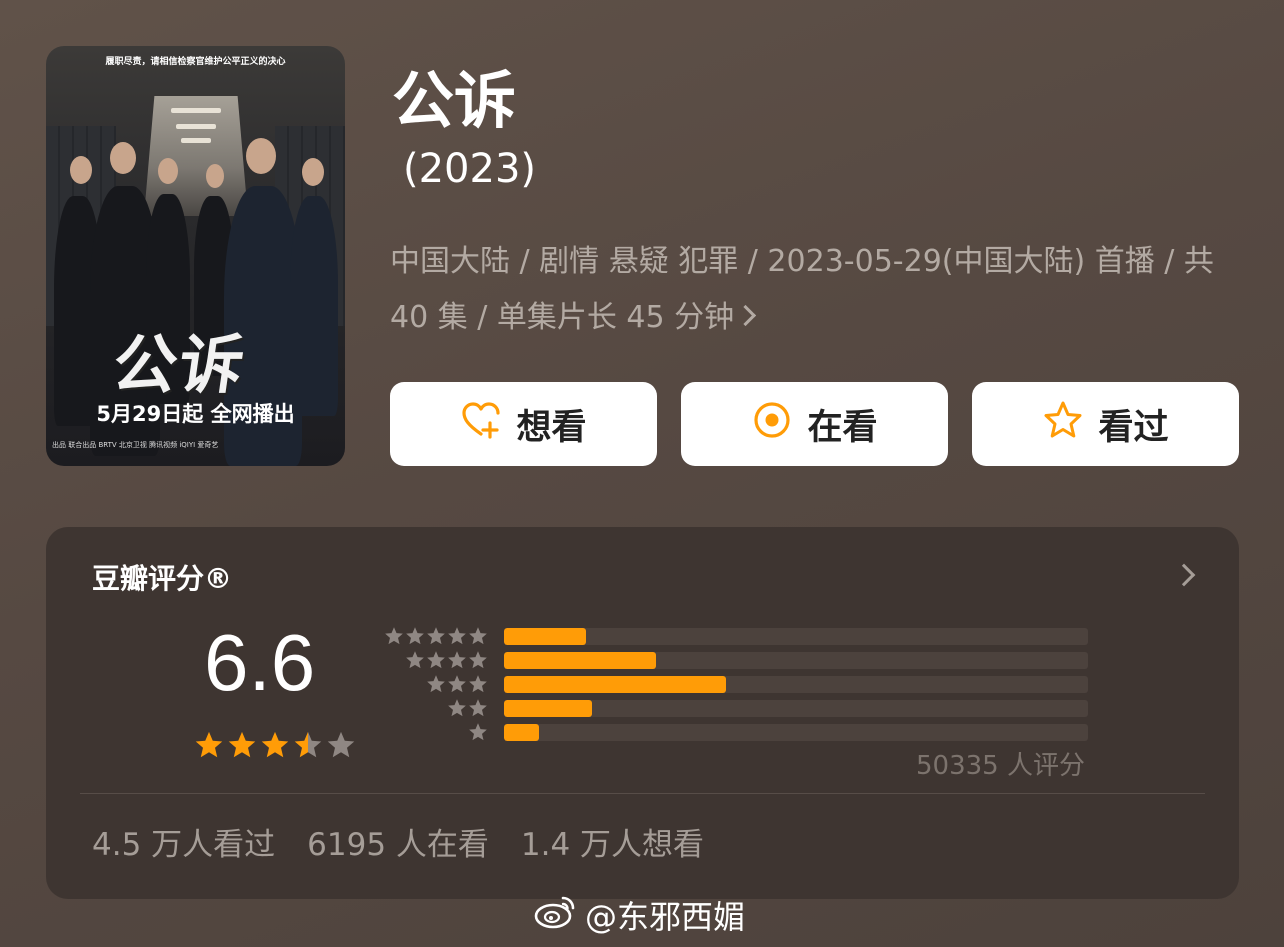  I want to click on watermark: @东邪西媚, so click(639, 915).